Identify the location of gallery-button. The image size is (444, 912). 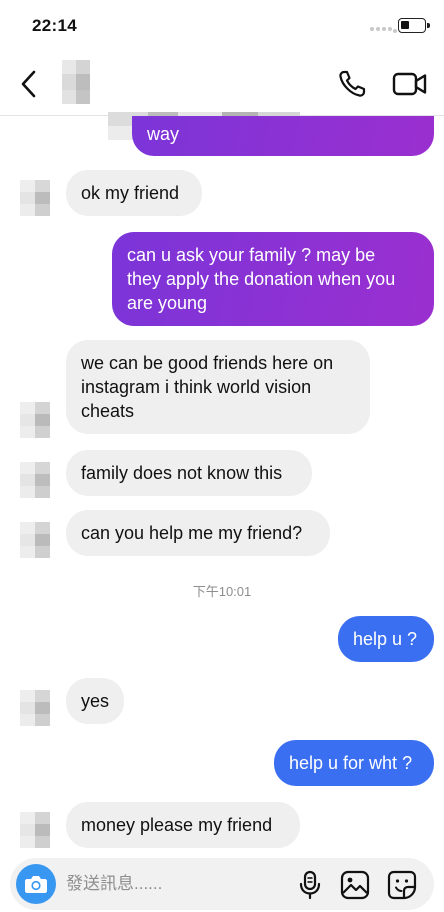
(355, 885).